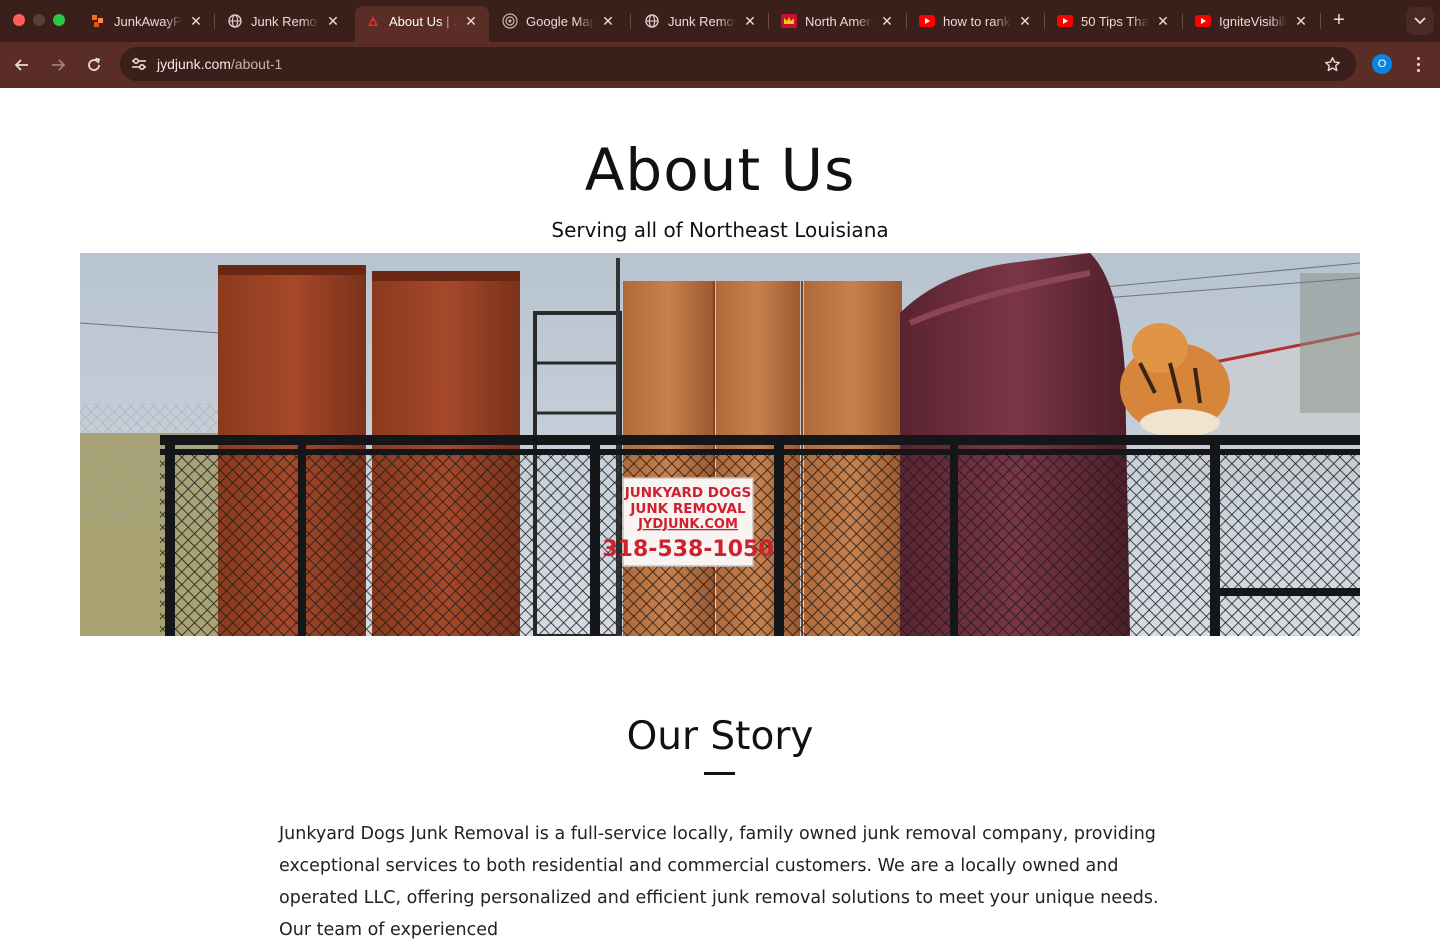  Describe the element at coordinates (738, 64) in the screenshot. I see `address-bar: jydjunk.com/about-1` at that location.